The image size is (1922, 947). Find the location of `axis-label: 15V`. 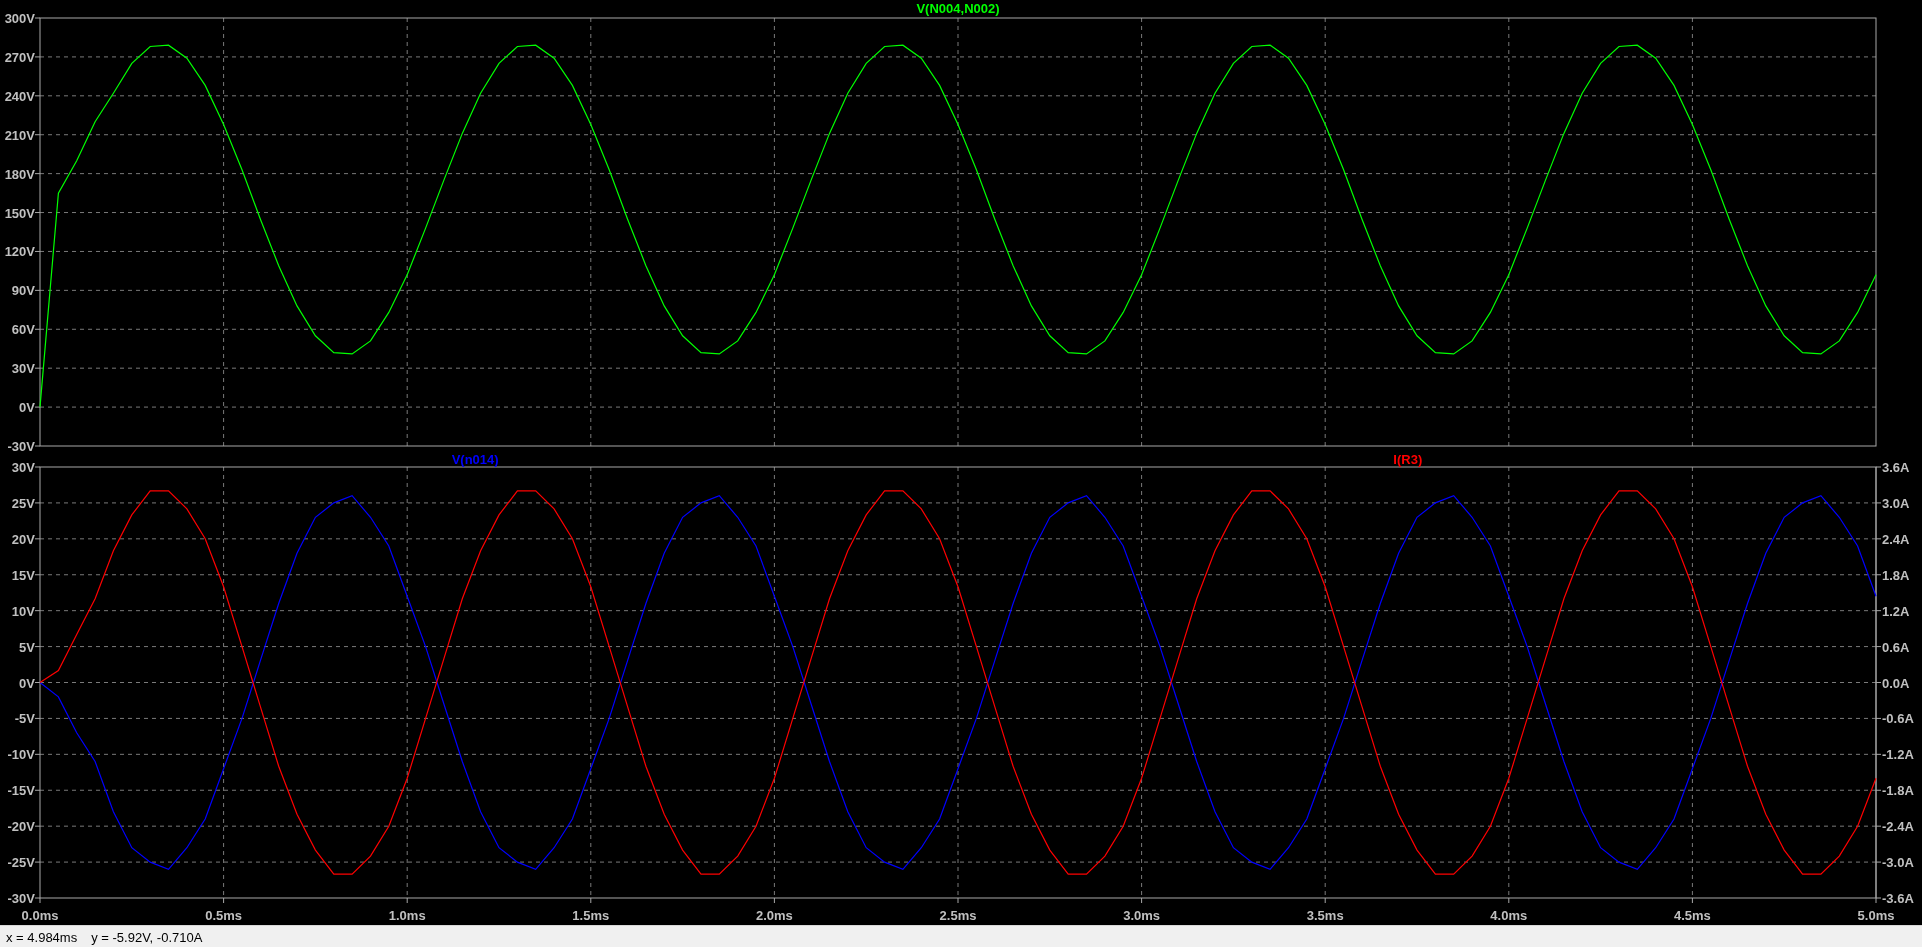

axis-label: 15V is located at coordinates (23, 575).